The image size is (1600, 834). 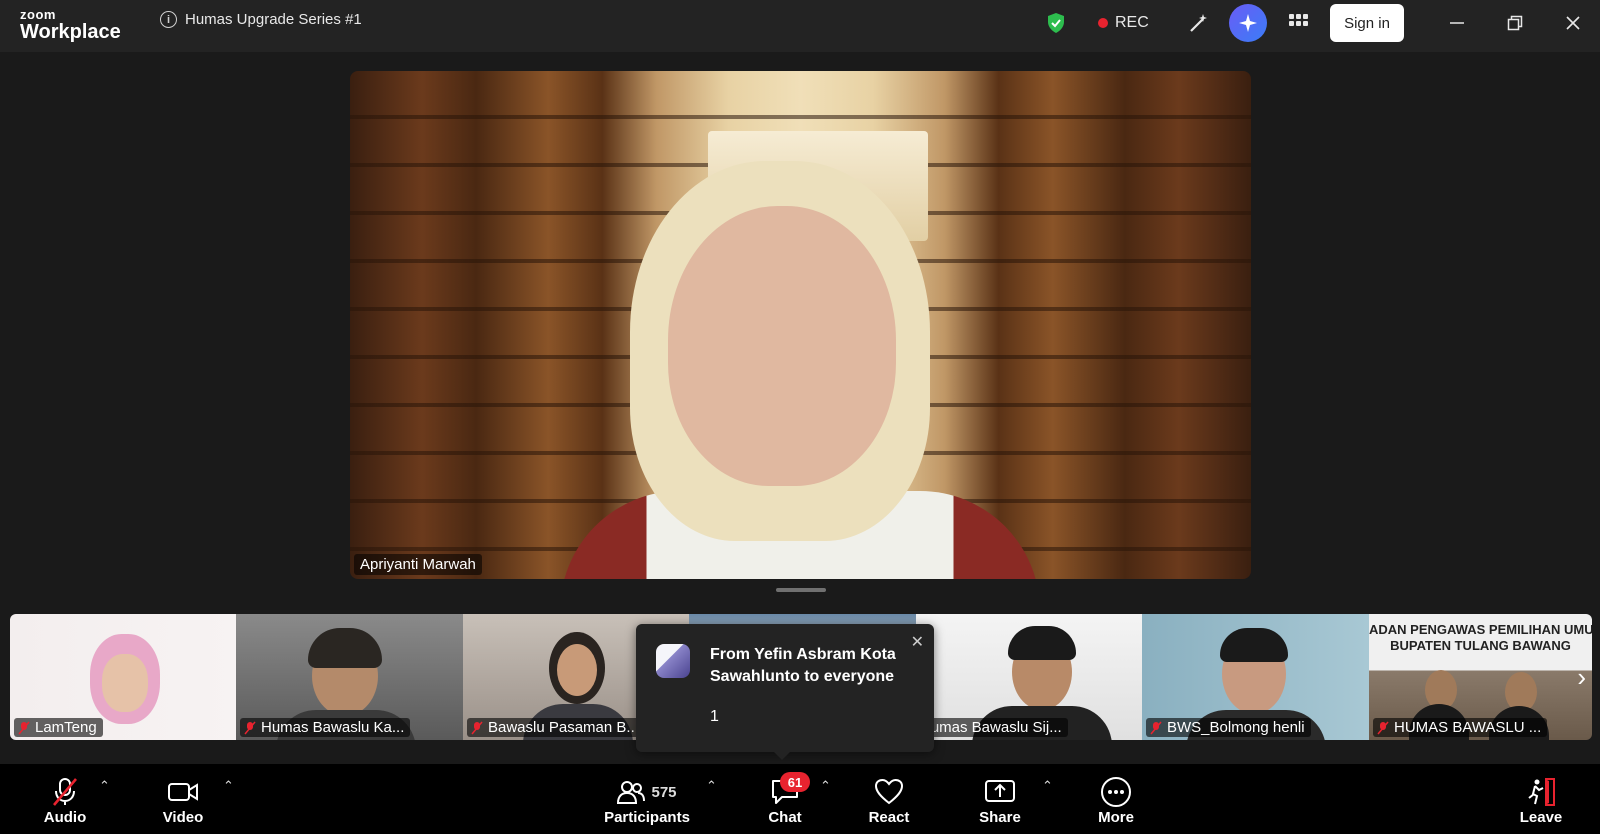 What do you see at coordinates (1457, 23) in the screenshot?
I see `minimize-icon` at bounding box center [1457, 23].